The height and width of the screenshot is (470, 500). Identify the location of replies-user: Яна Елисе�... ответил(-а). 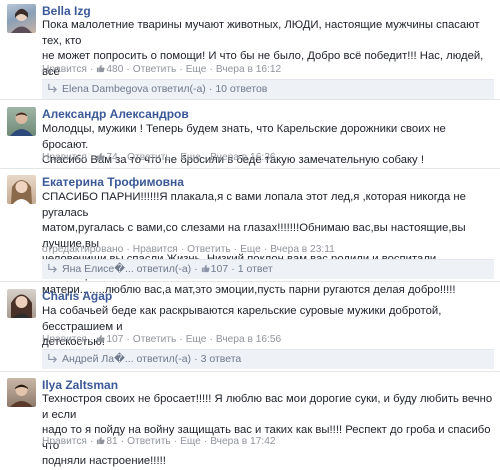
(127, 269).